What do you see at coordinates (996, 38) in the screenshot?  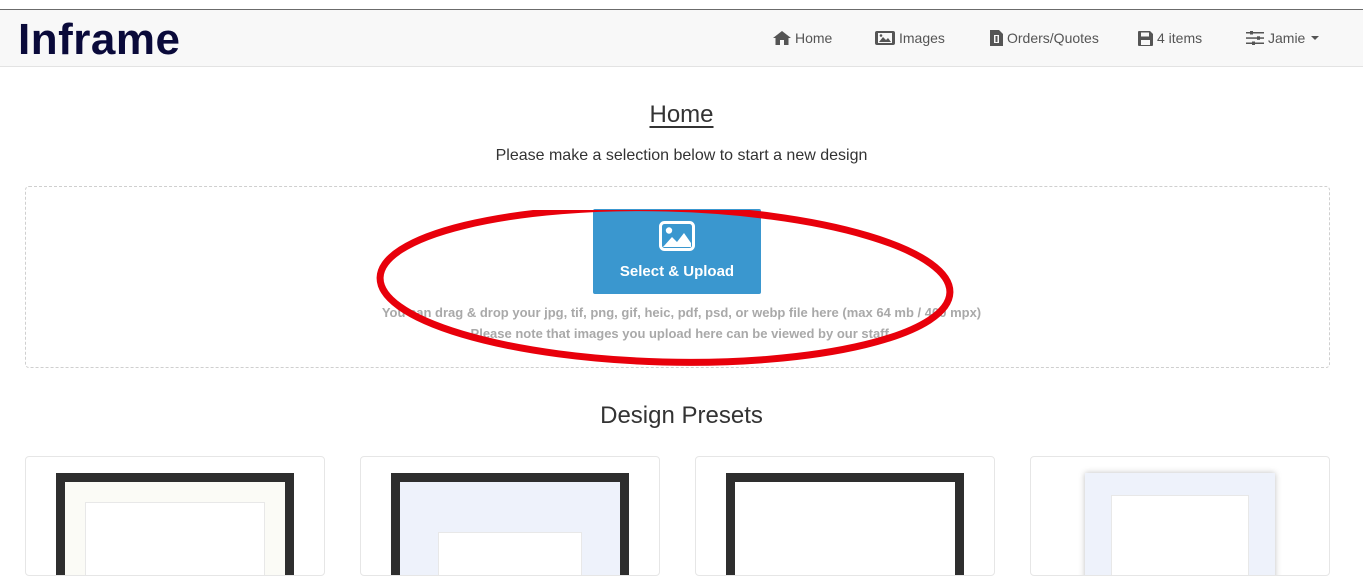 I see `orders-icon` at bounding box center [996, 38].